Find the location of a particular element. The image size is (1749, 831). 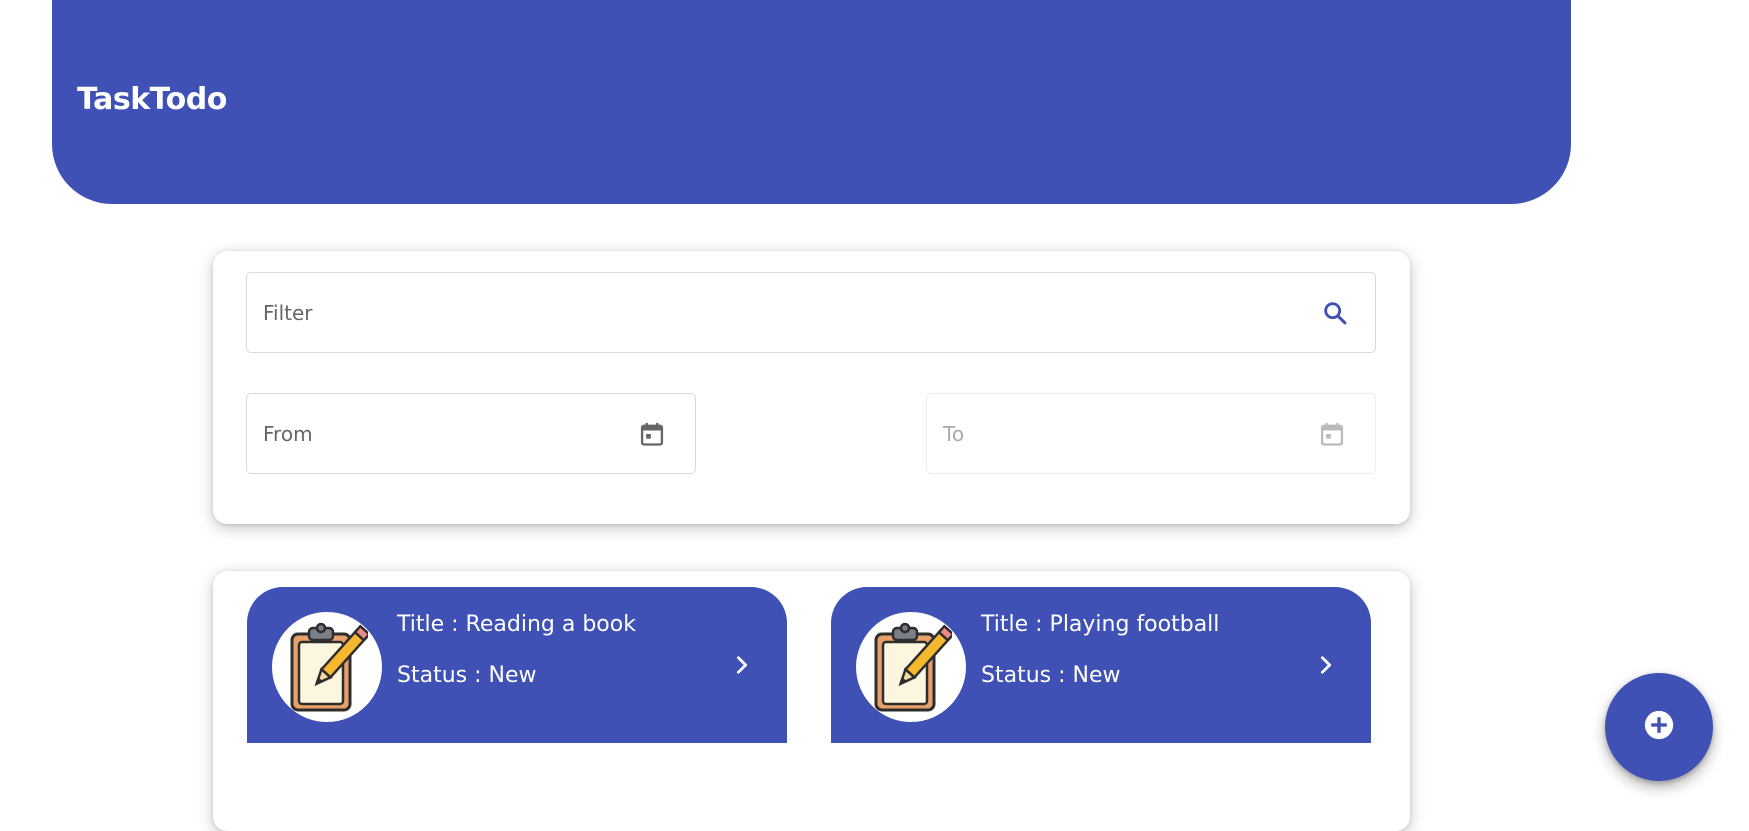

task-card: Title : Reading a book Status : New is located at coordinates (517, 665).